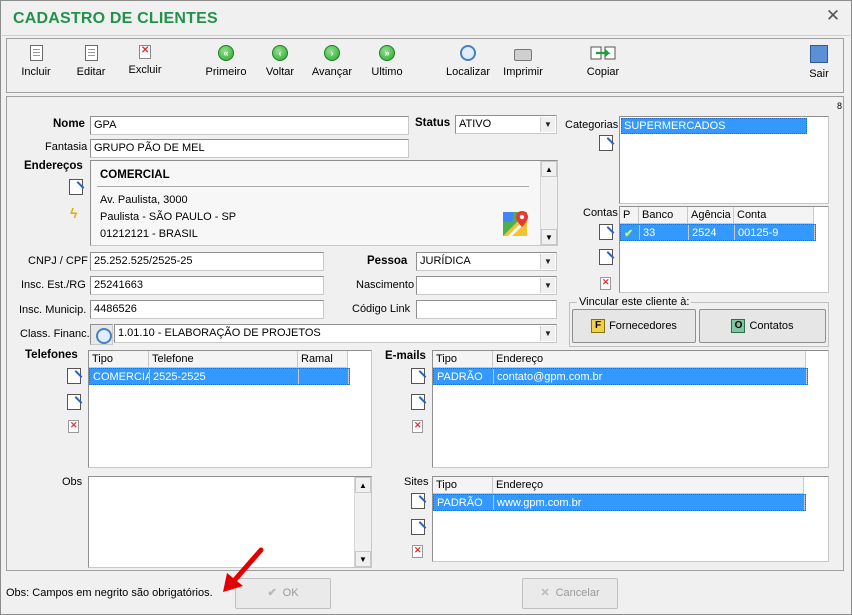  What do you see at coordinates (74, 402) in the screenshot?
I see `edit-telefone-icon` at bounding box center [74, 402].